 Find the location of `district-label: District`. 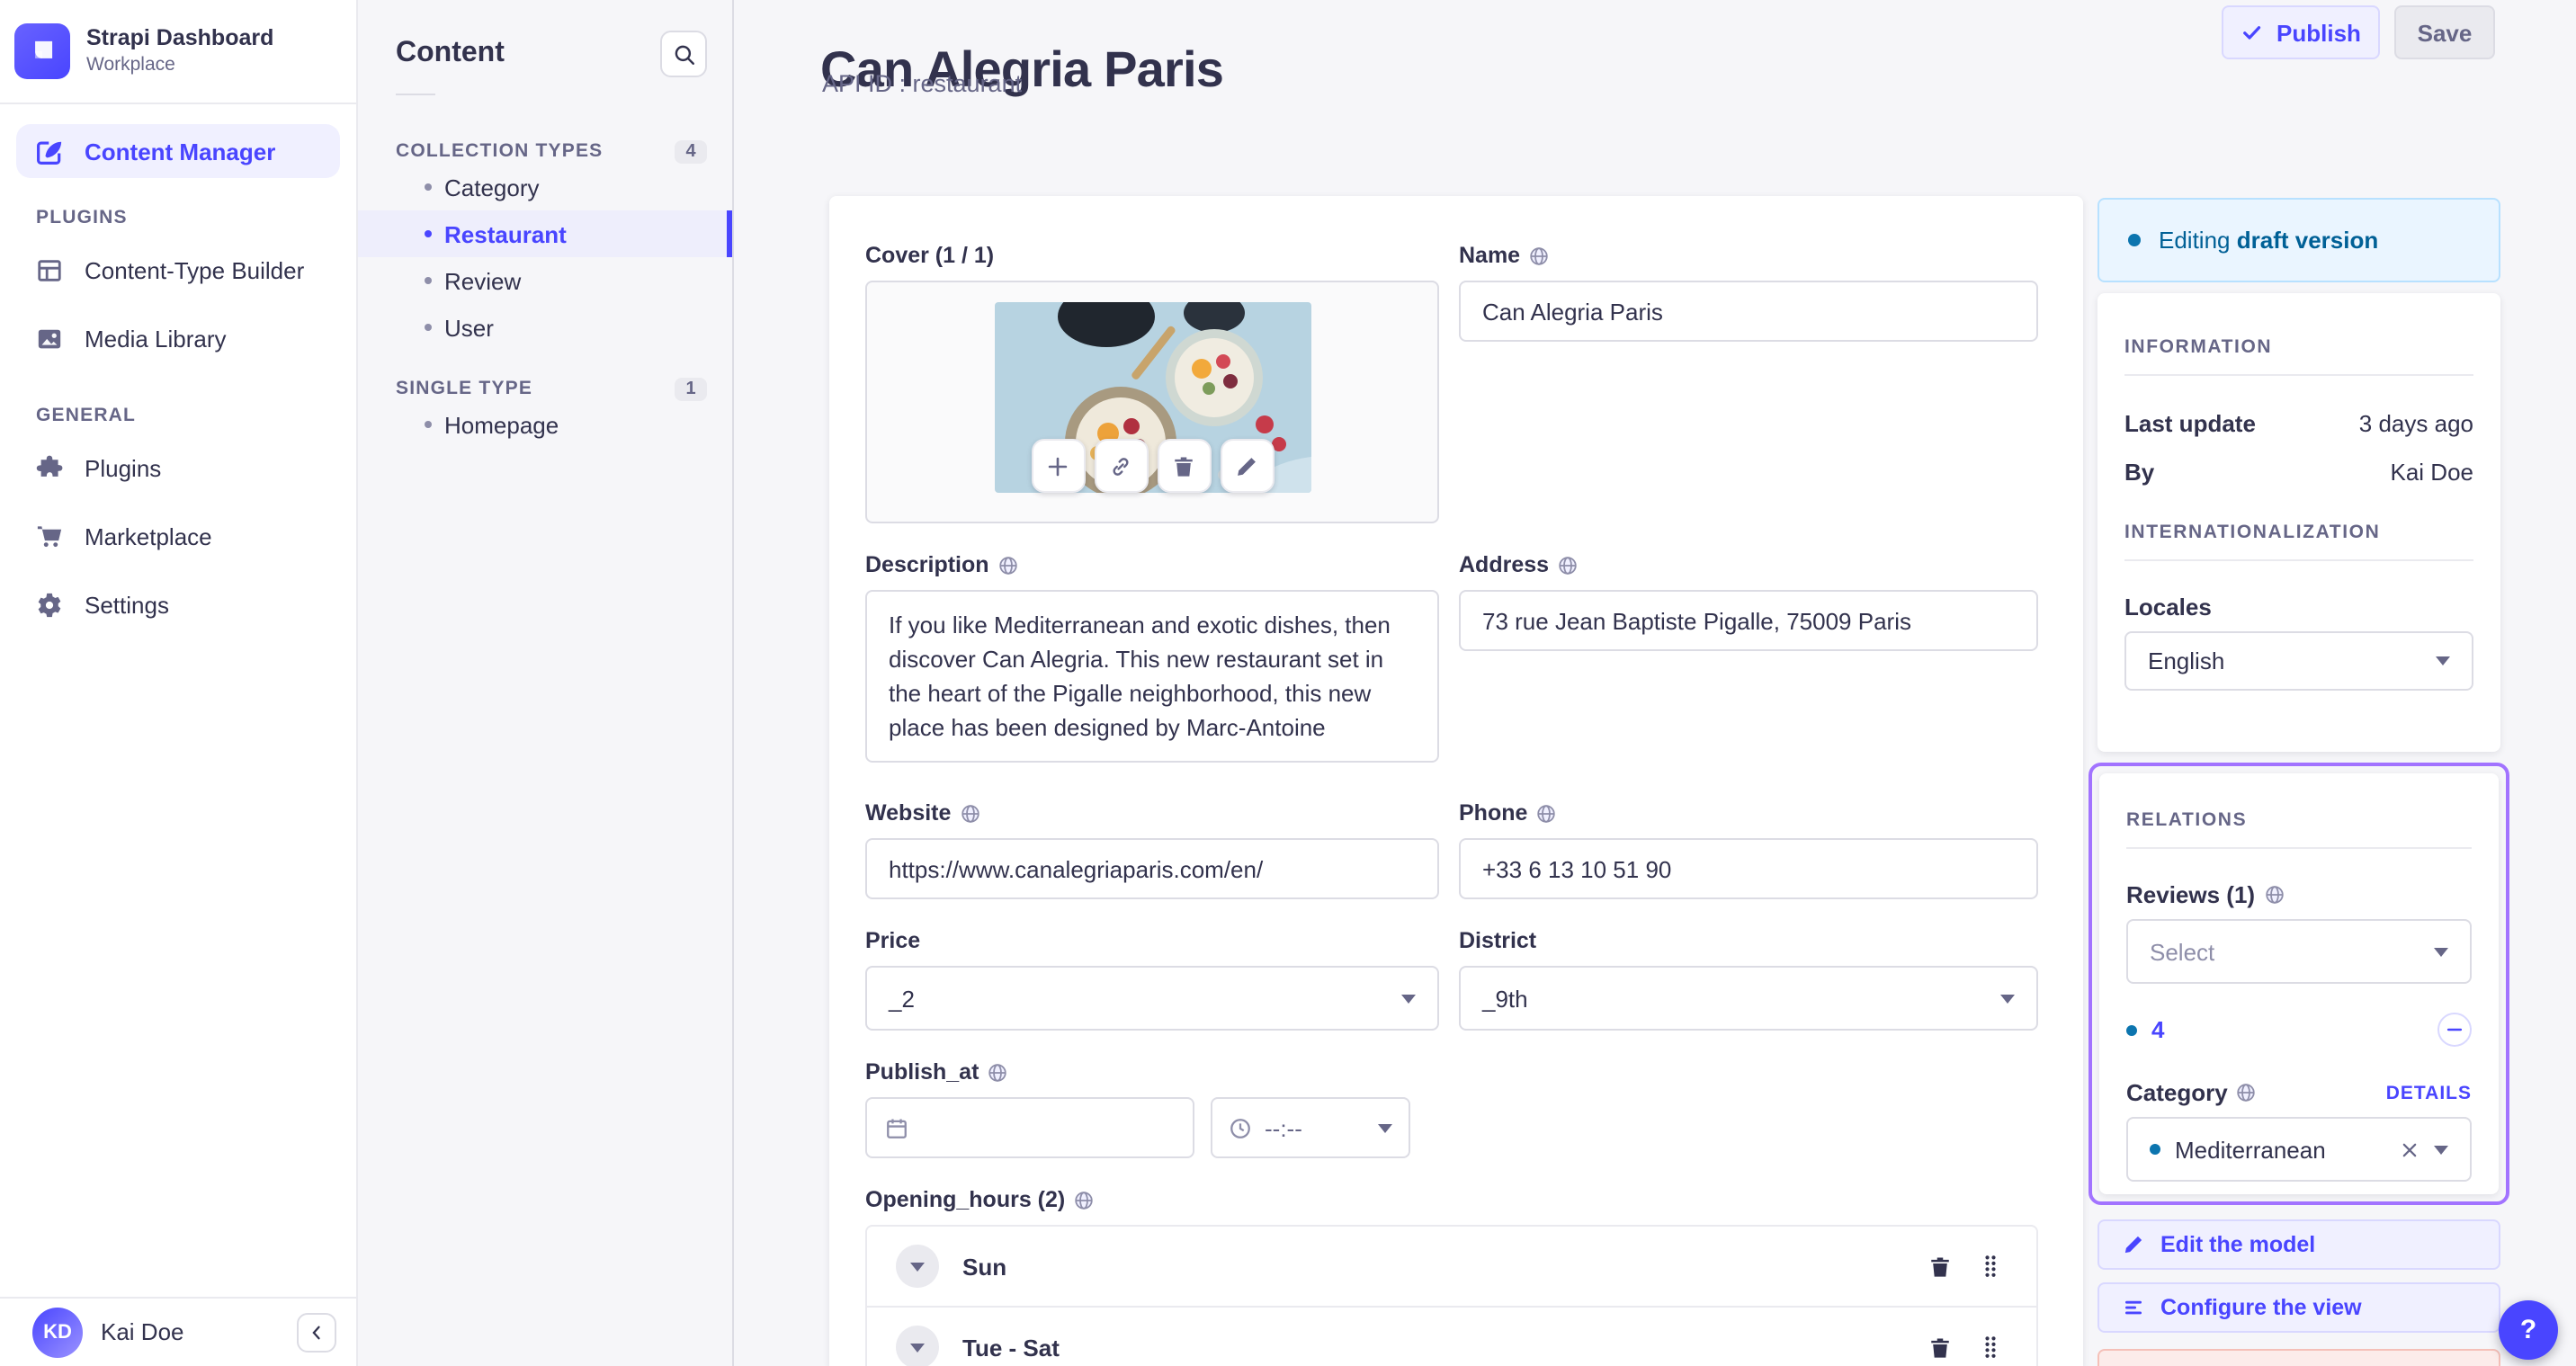

district-label: District is located at coordinates (1498, 940).